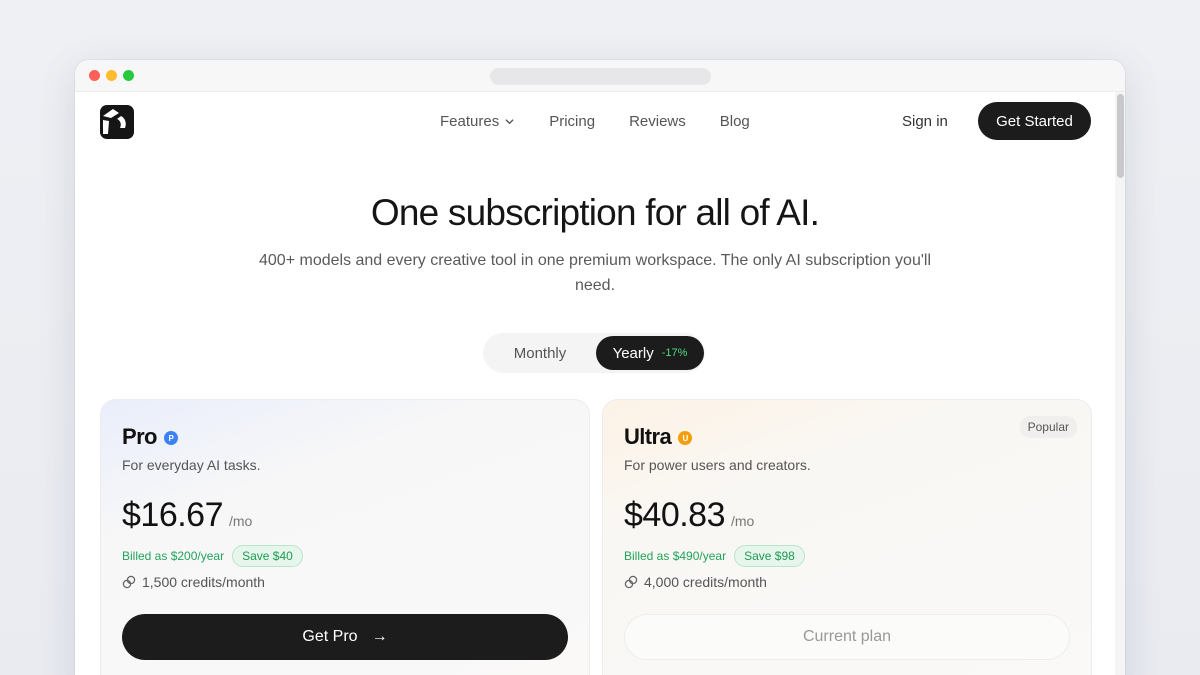 This screenshot has height=675, width=1200. What do you see at coordinates (657, 121) in the screenshot?
I see `nav-reviews: Reviews` at bounding box center [657, 121].